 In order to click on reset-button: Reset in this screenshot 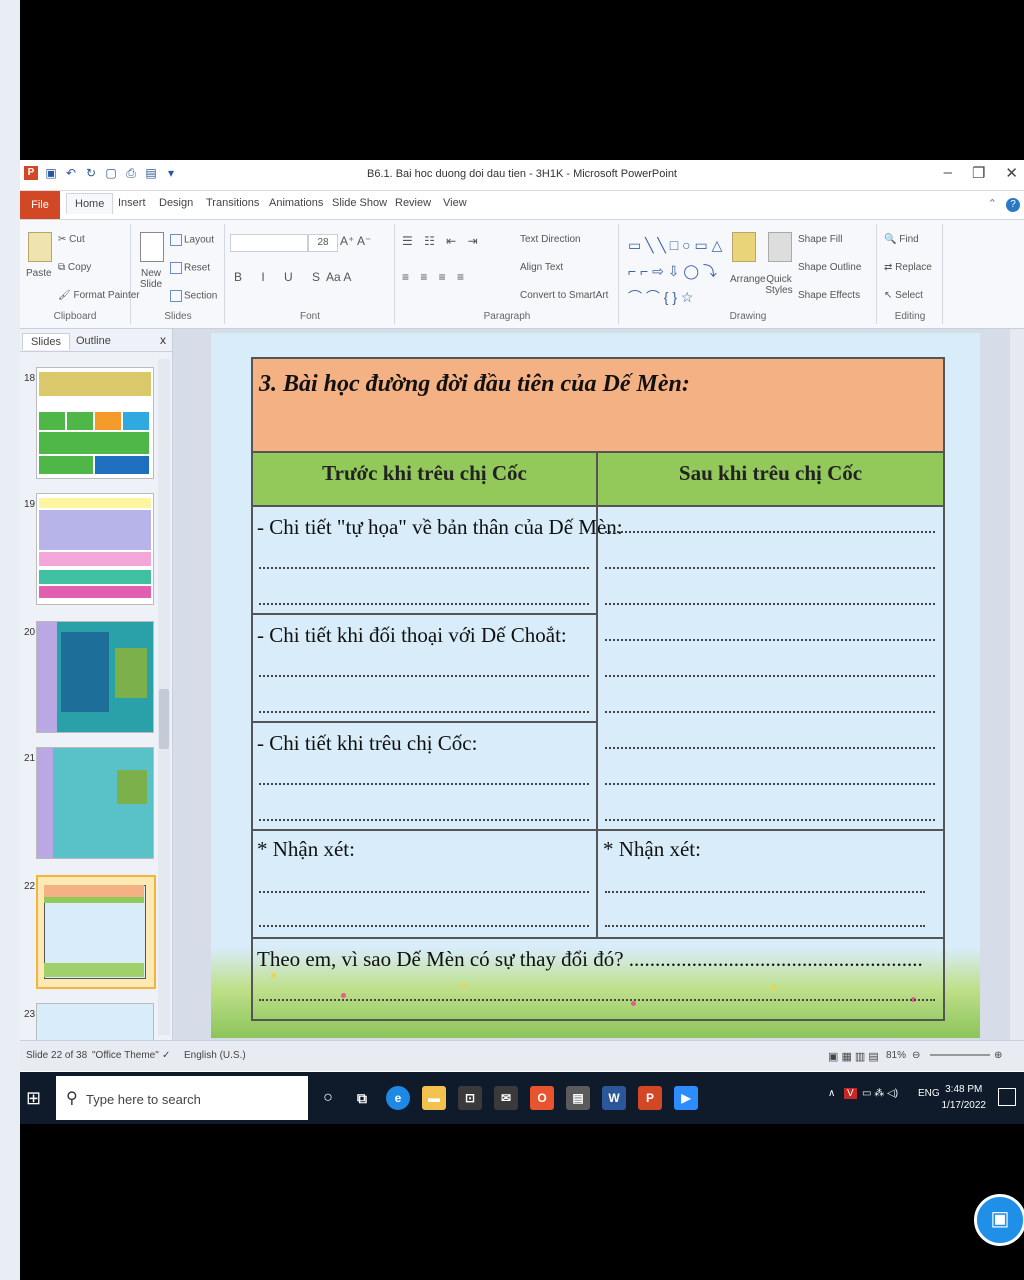, I will do `click(190, 268)`.